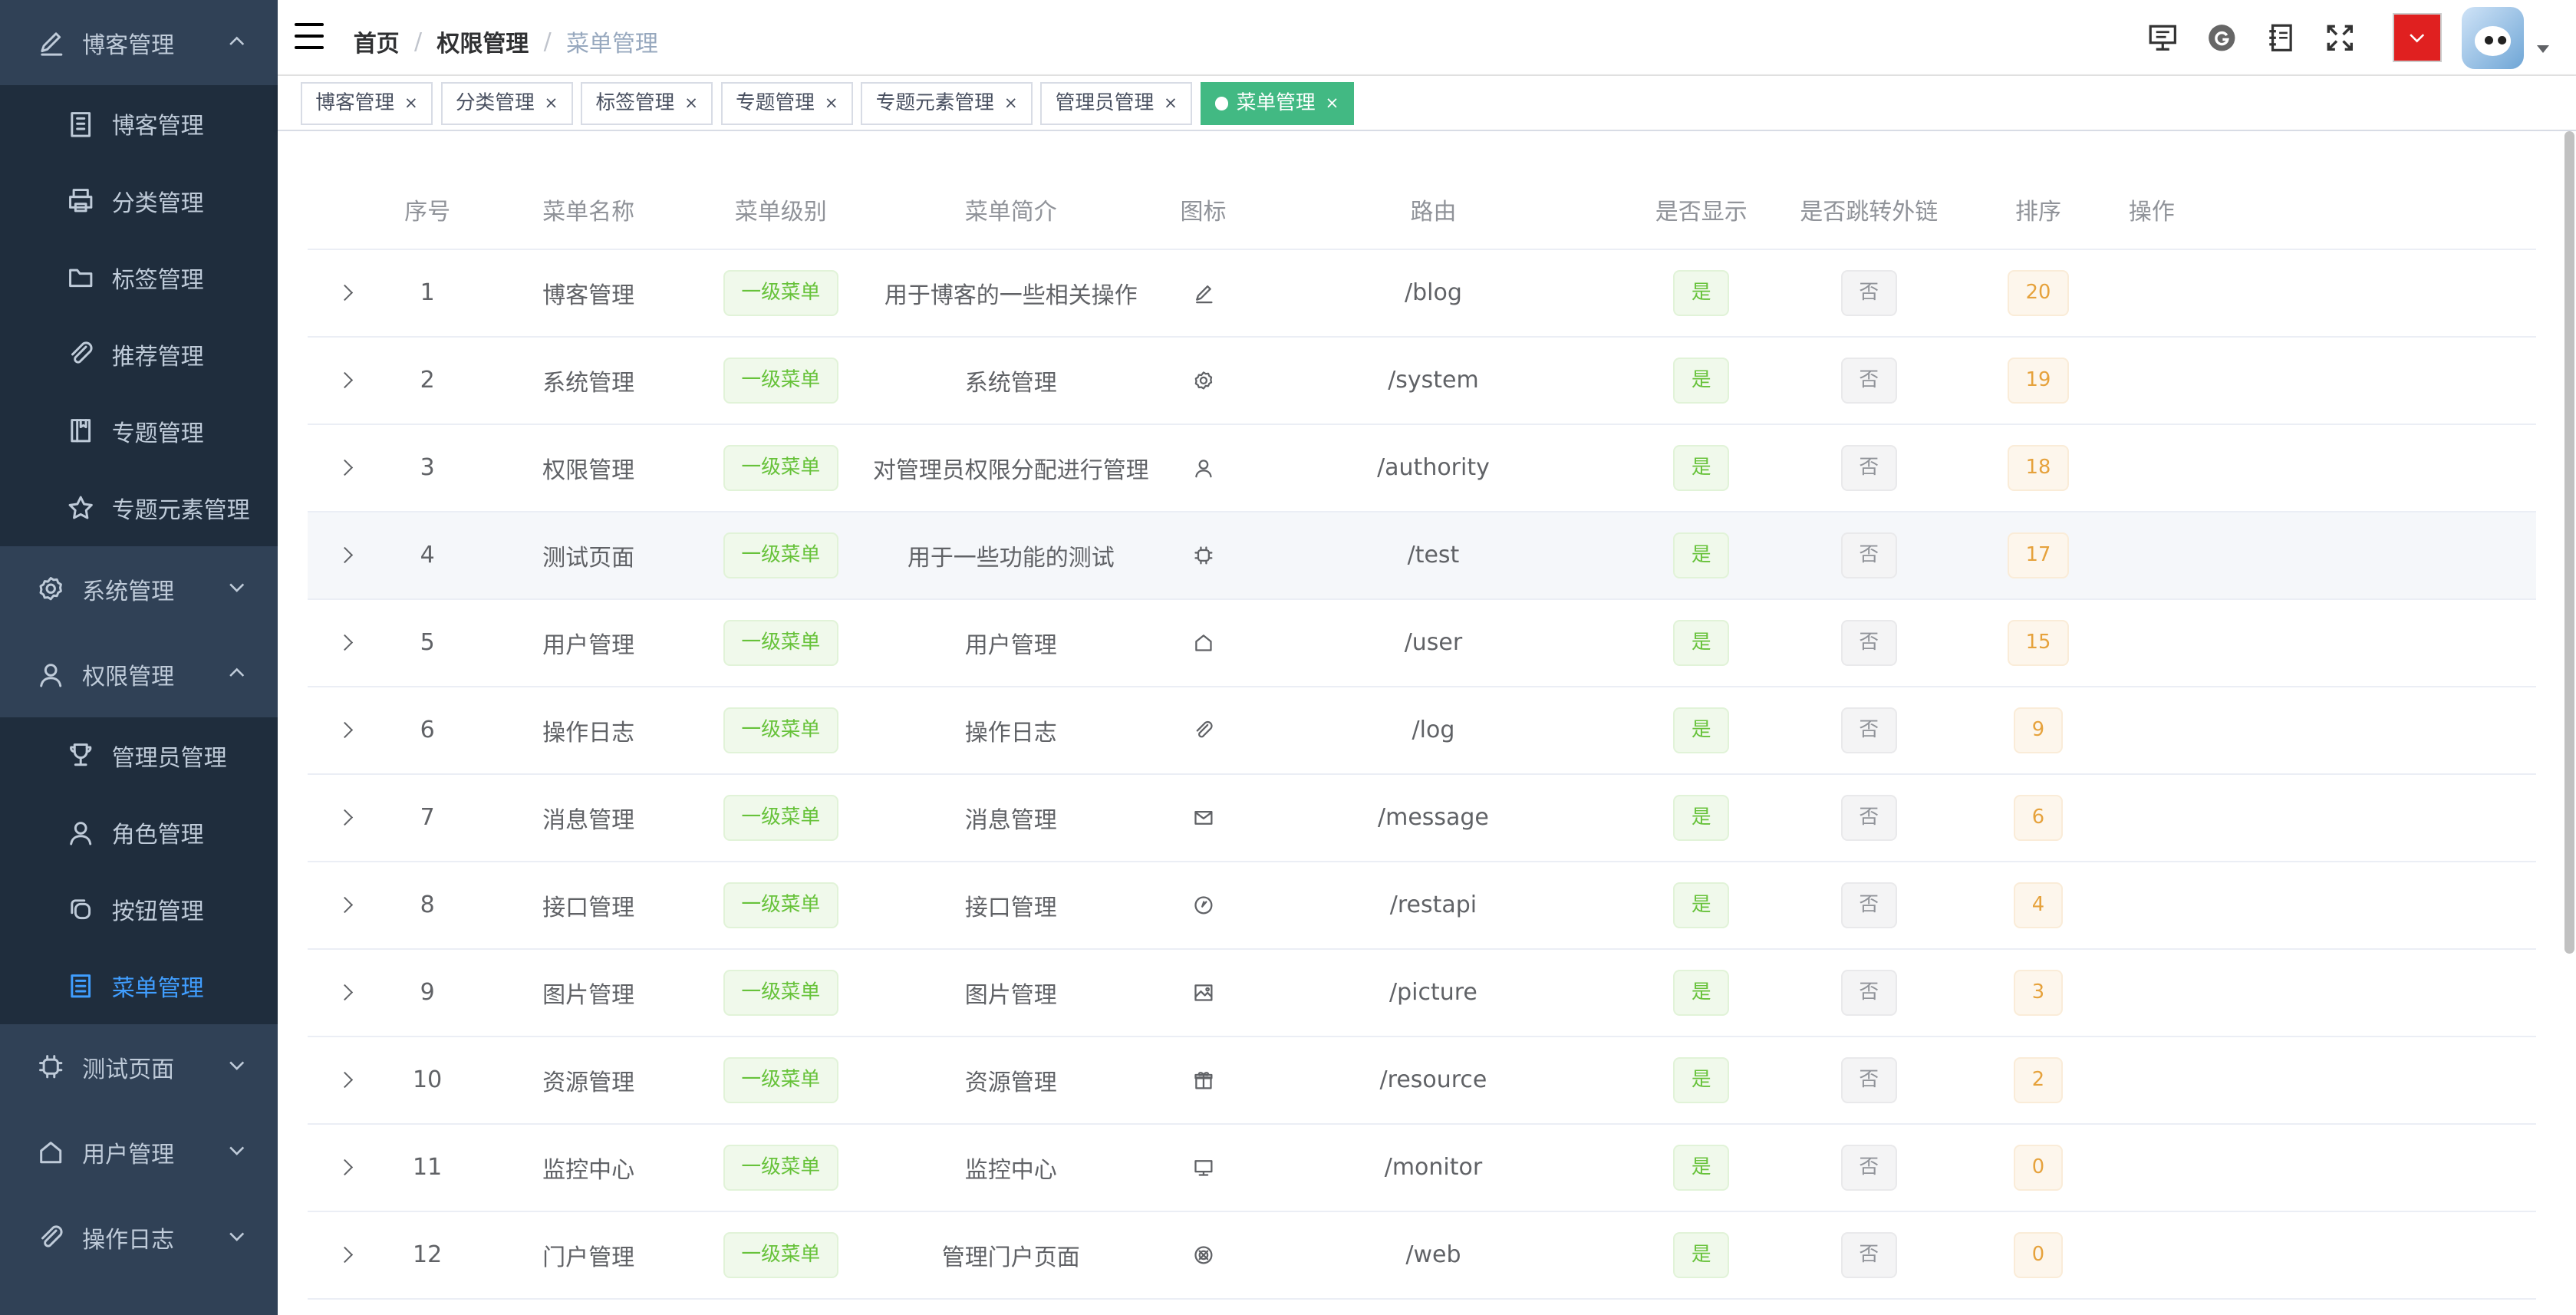 Image resolution: width=2576 pixels, height=1315 pixels. What do you see at coordinates (2038, 992) in the screenshot?
I see `sort-badge: 3` at bounding box center [2038, 992].